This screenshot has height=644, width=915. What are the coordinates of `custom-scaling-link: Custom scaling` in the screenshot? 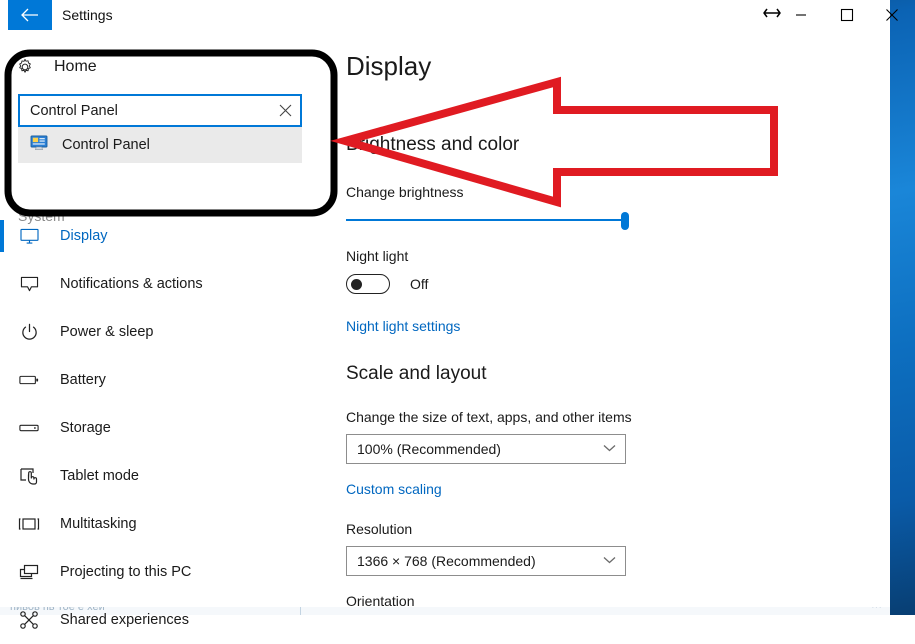 It's located at (394, 489).